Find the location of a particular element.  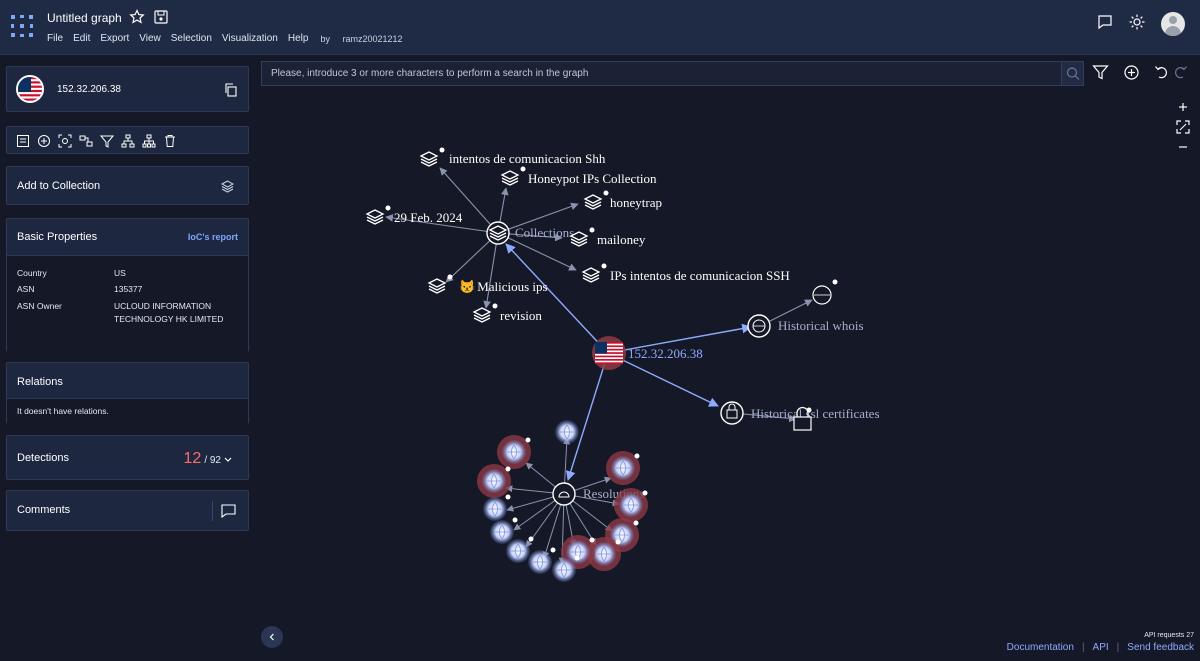

delete-icon is located at coordinates (170, 141).